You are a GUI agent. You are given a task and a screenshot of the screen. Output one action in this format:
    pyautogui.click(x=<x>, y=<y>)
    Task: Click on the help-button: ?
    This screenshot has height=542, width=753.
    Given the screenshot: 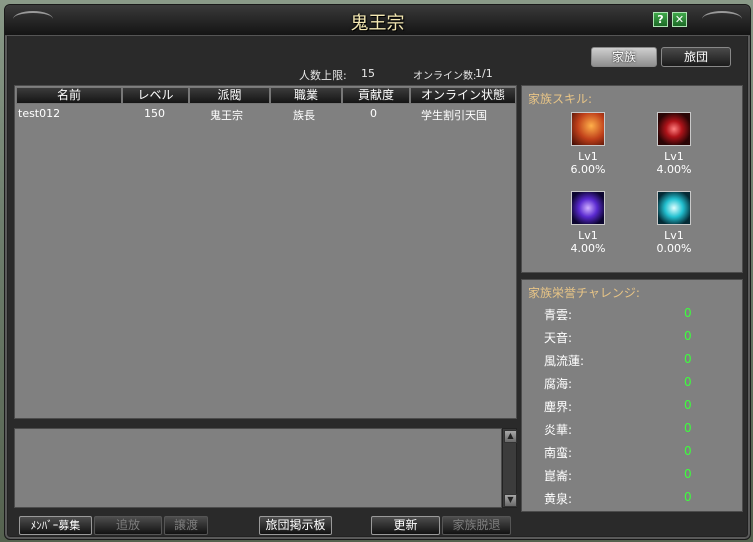 What is the action you would take?
    pyautogui.click(x=660, y=19)
    